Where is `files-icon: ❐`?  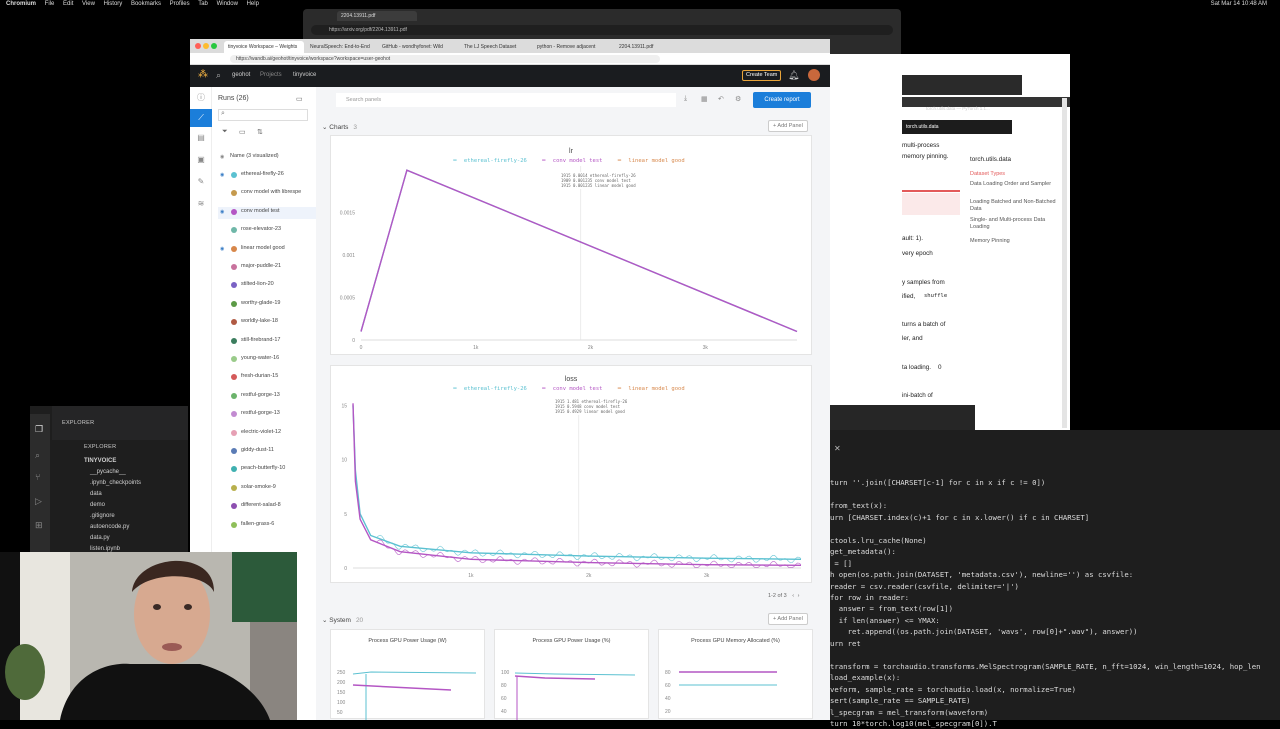 files-icon: ❐ is located at coordinates (39, 429).